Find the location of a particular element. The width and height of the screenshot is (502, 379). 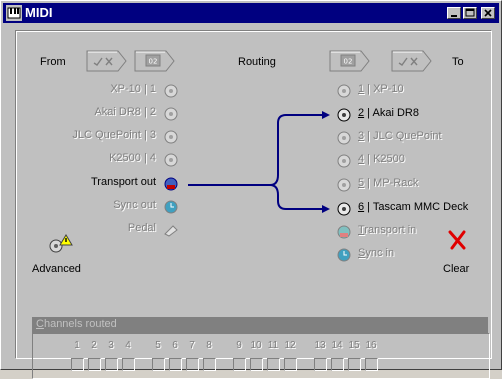

advanced-button: Advanced is located at coordinates (56, 269).